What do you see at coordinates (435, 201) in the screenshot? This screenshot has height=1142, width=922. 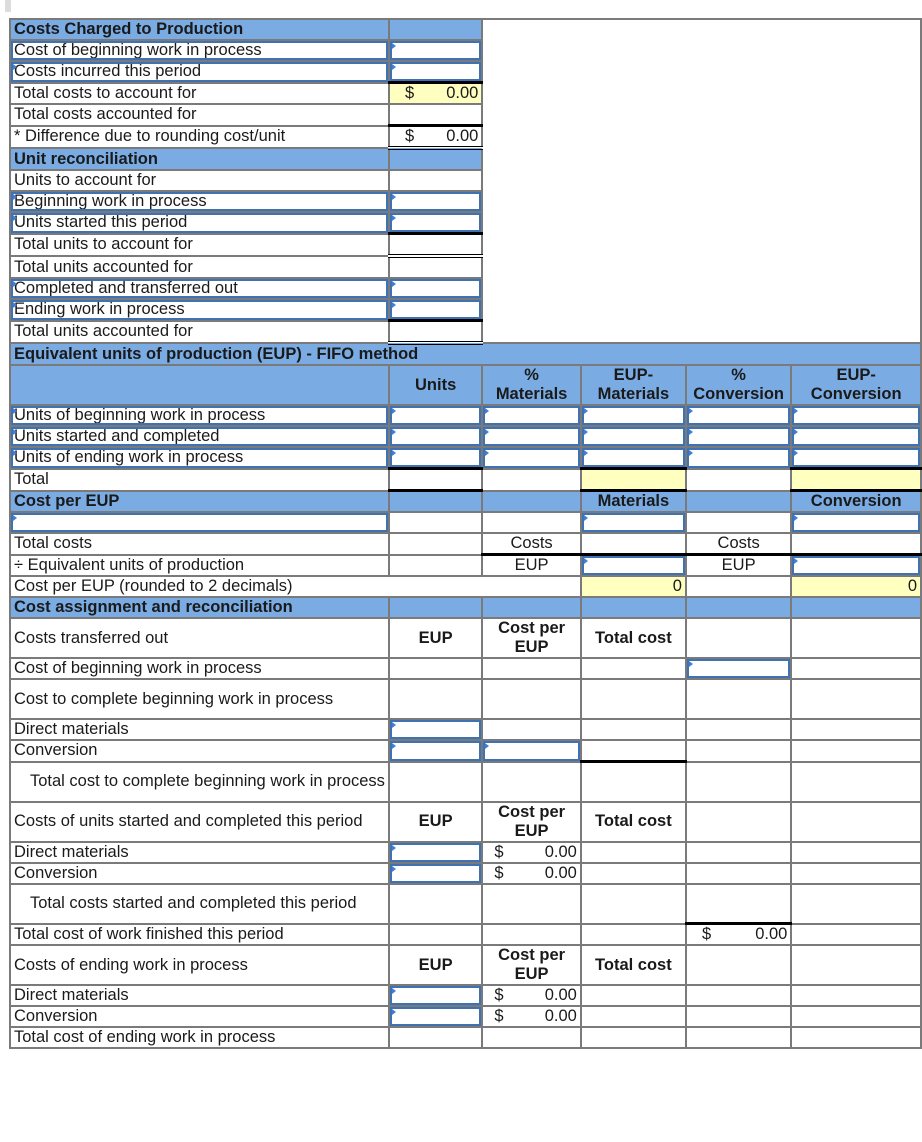 I see `input-beginning-wip-units` at bounding box center [435, 201].